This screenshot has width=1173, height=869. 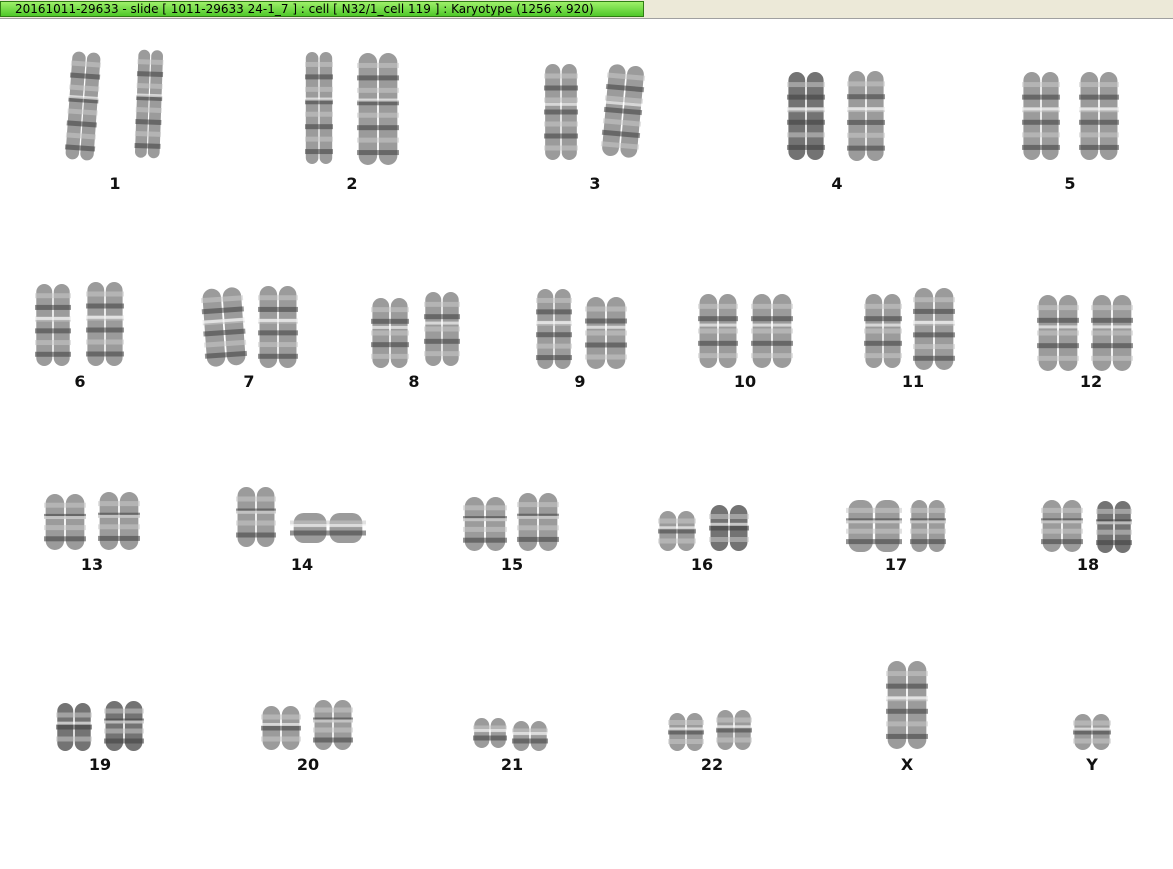 I want to click on chromosome-label: 21, so click(x=512, y=764).